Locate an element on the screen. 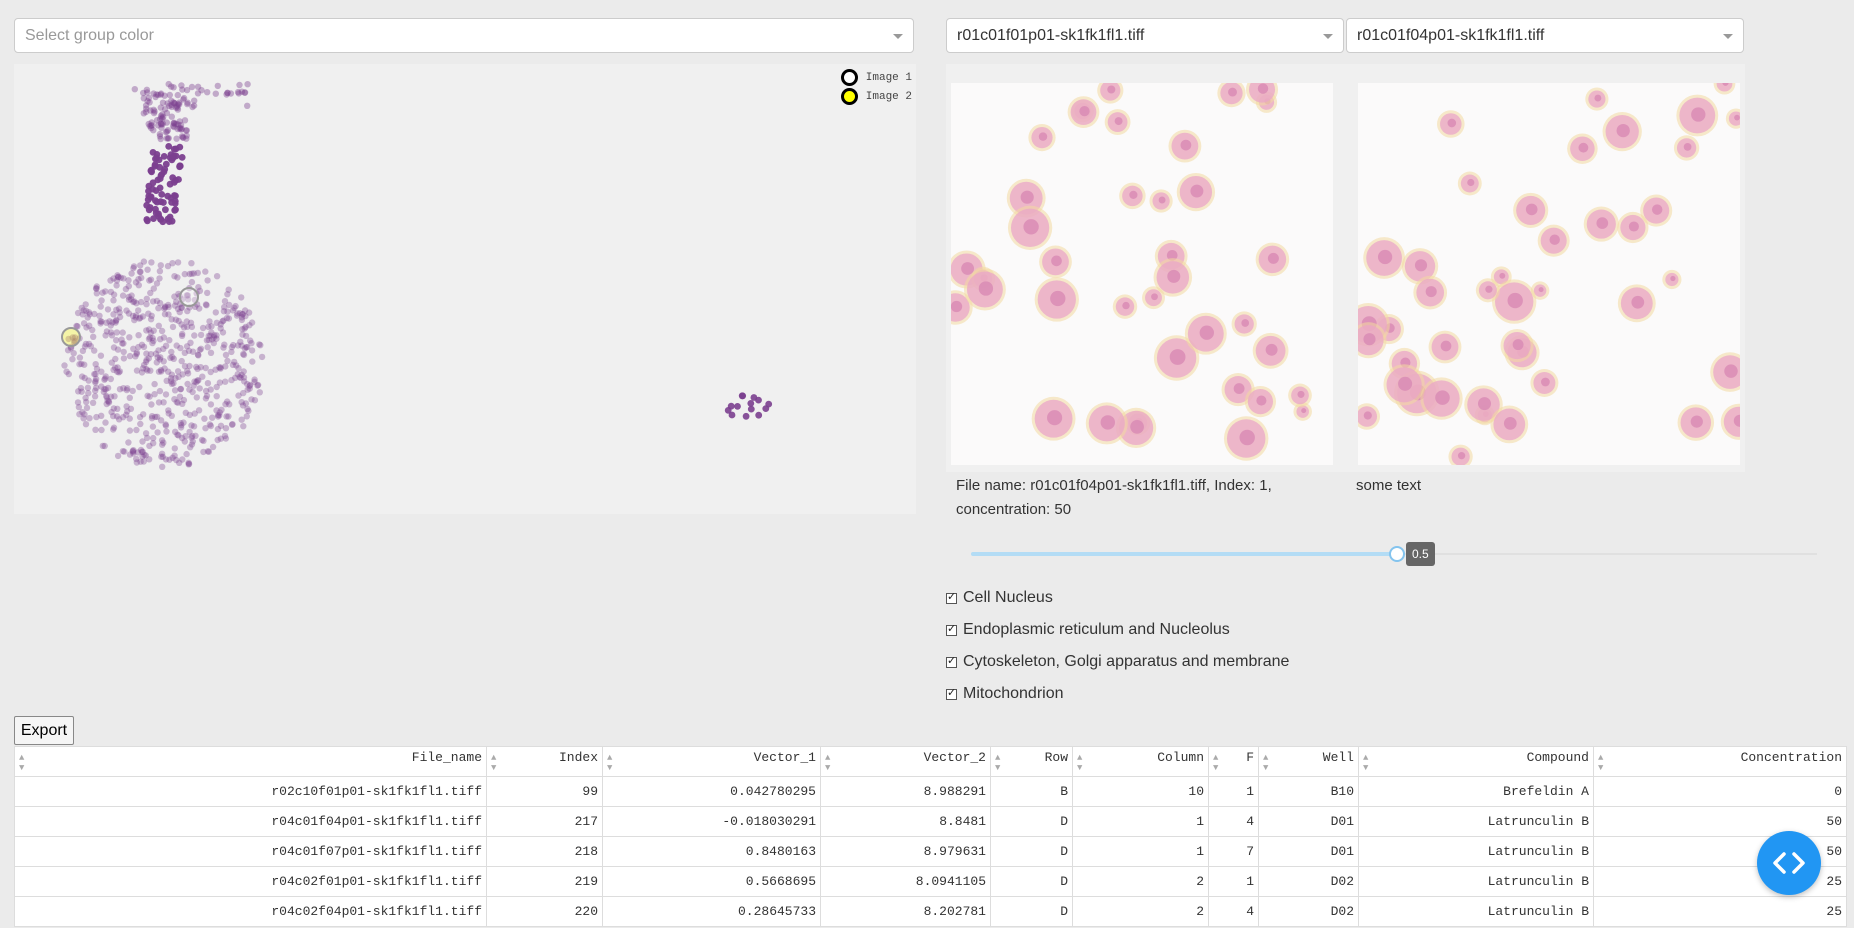 Image resolution: width=1854 pixels, height=928 pixels. opacity-slider-rail is located at coordinates (1607, 554).